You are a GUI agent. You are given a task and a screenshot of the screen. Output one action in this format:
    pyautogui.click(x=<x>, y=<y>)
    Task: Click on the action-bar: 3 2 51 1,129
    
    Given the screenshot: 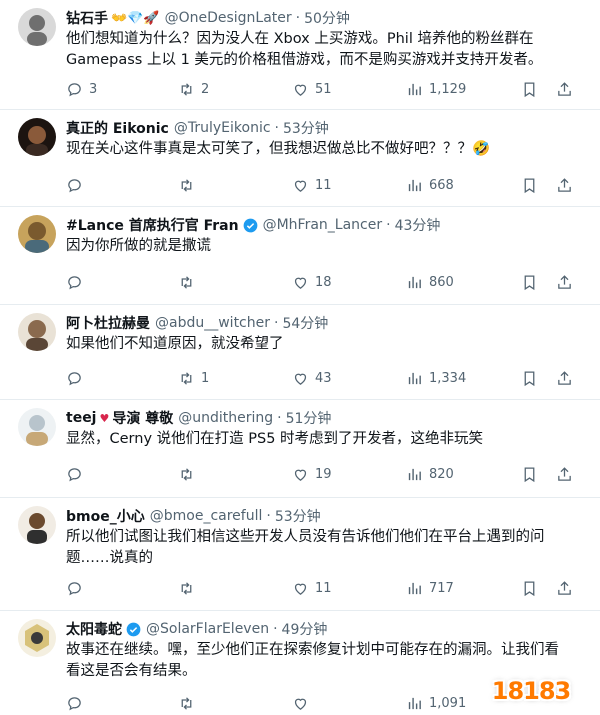 What is the action you would take?
    pyautogui.click(x=323, y=91)
    